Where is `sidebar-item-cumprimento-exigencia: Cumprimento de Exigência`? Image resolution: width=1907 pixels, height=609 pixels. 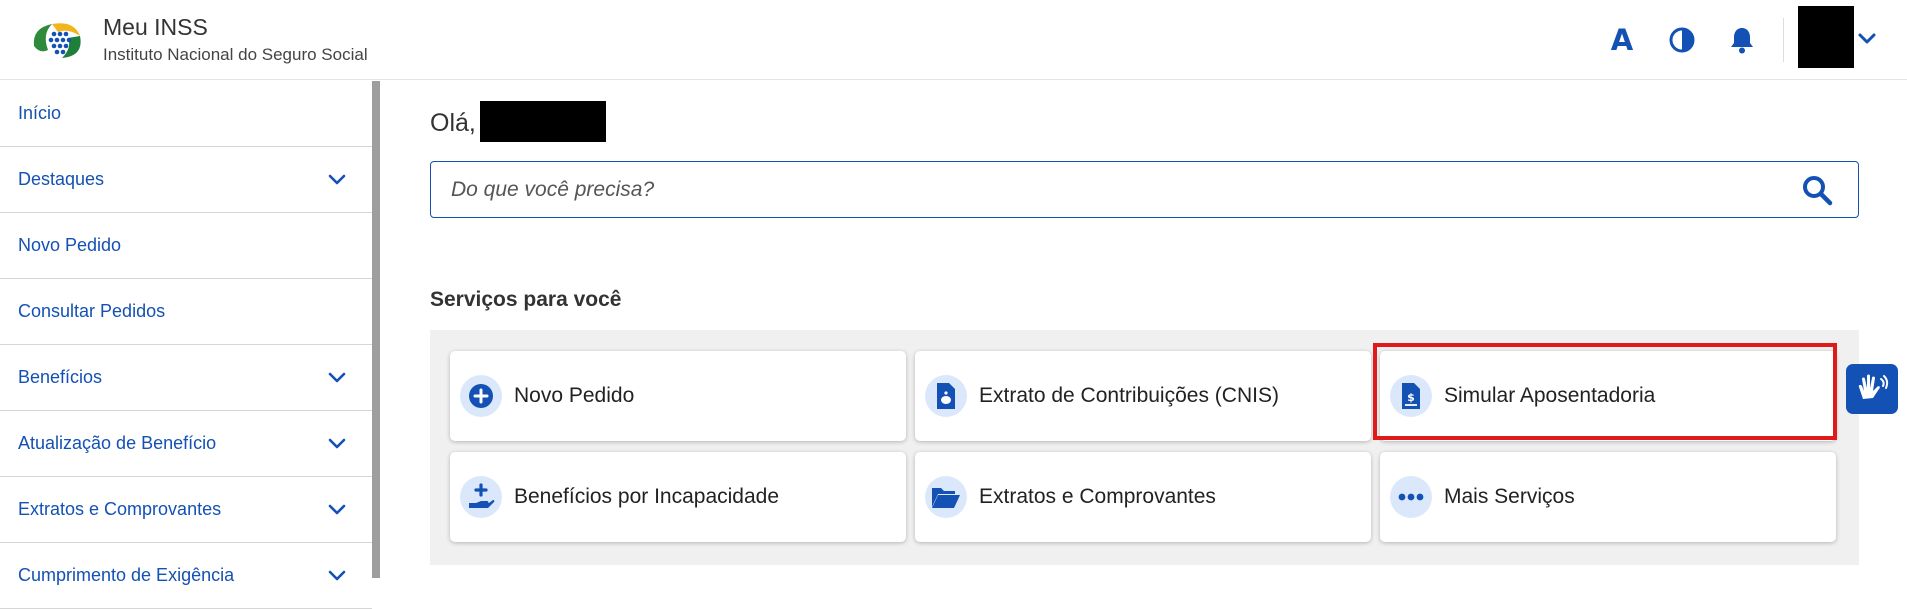 sidebar-item-cumprimento-exigencia: Cumprimento de Exigência is located at coordinates (186, 576).